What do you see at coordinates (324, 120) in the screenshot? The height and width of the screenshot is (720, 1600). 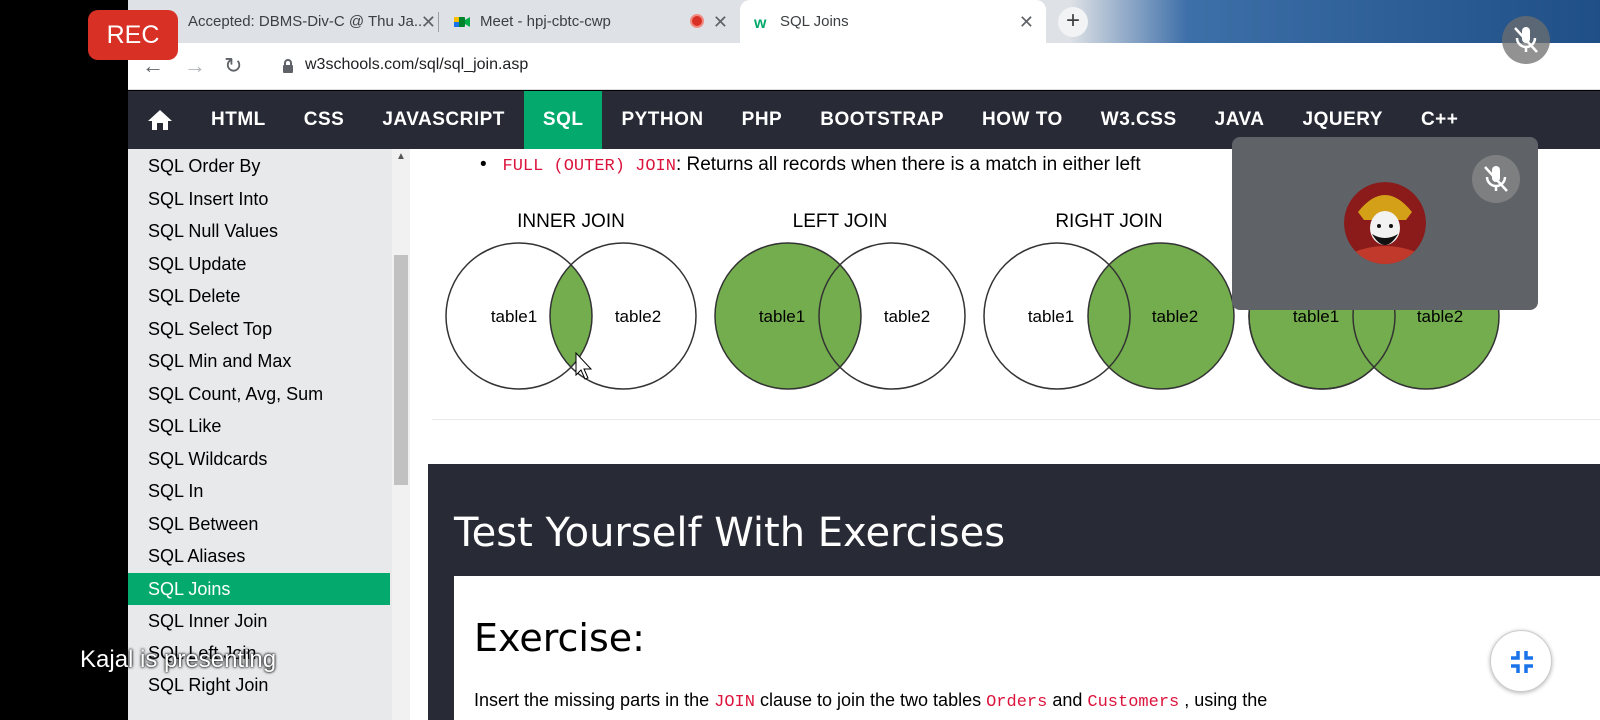 I see `nav-css: CSS` at bounding box center [324, 120].